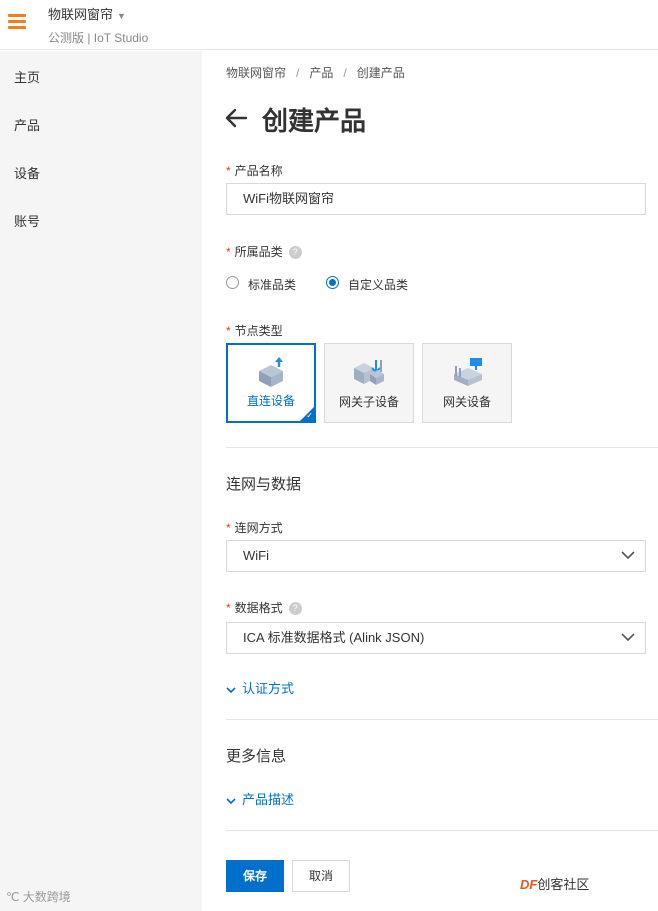  I want to click on cancel-button: 取消, so click(321, 876).